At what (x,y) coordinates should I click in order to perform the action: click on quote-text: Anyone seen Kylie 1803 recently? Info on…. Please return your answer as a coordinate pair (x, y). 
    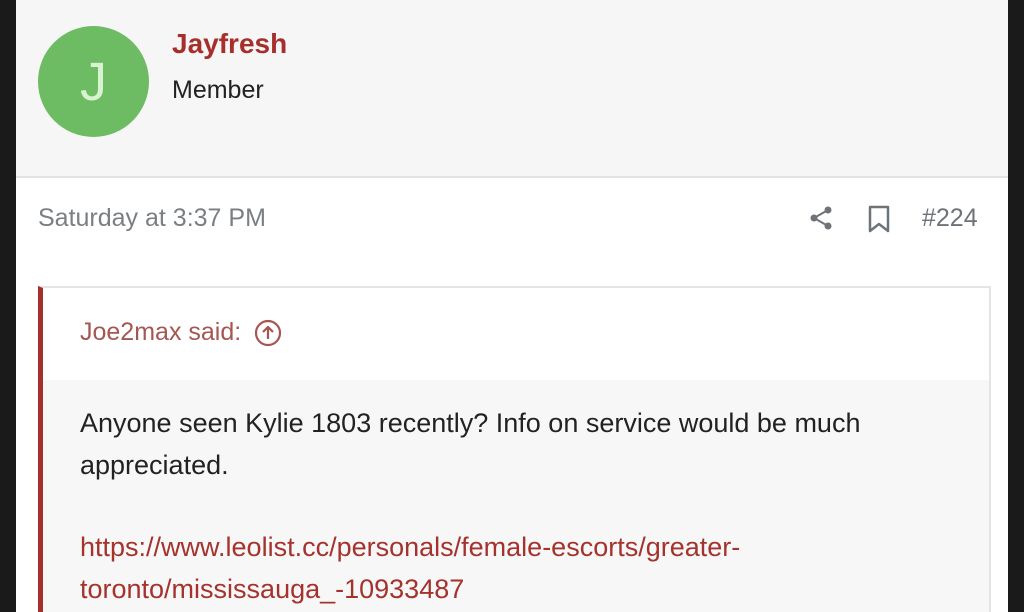
    Looking at the image, I should click on (470, 444).